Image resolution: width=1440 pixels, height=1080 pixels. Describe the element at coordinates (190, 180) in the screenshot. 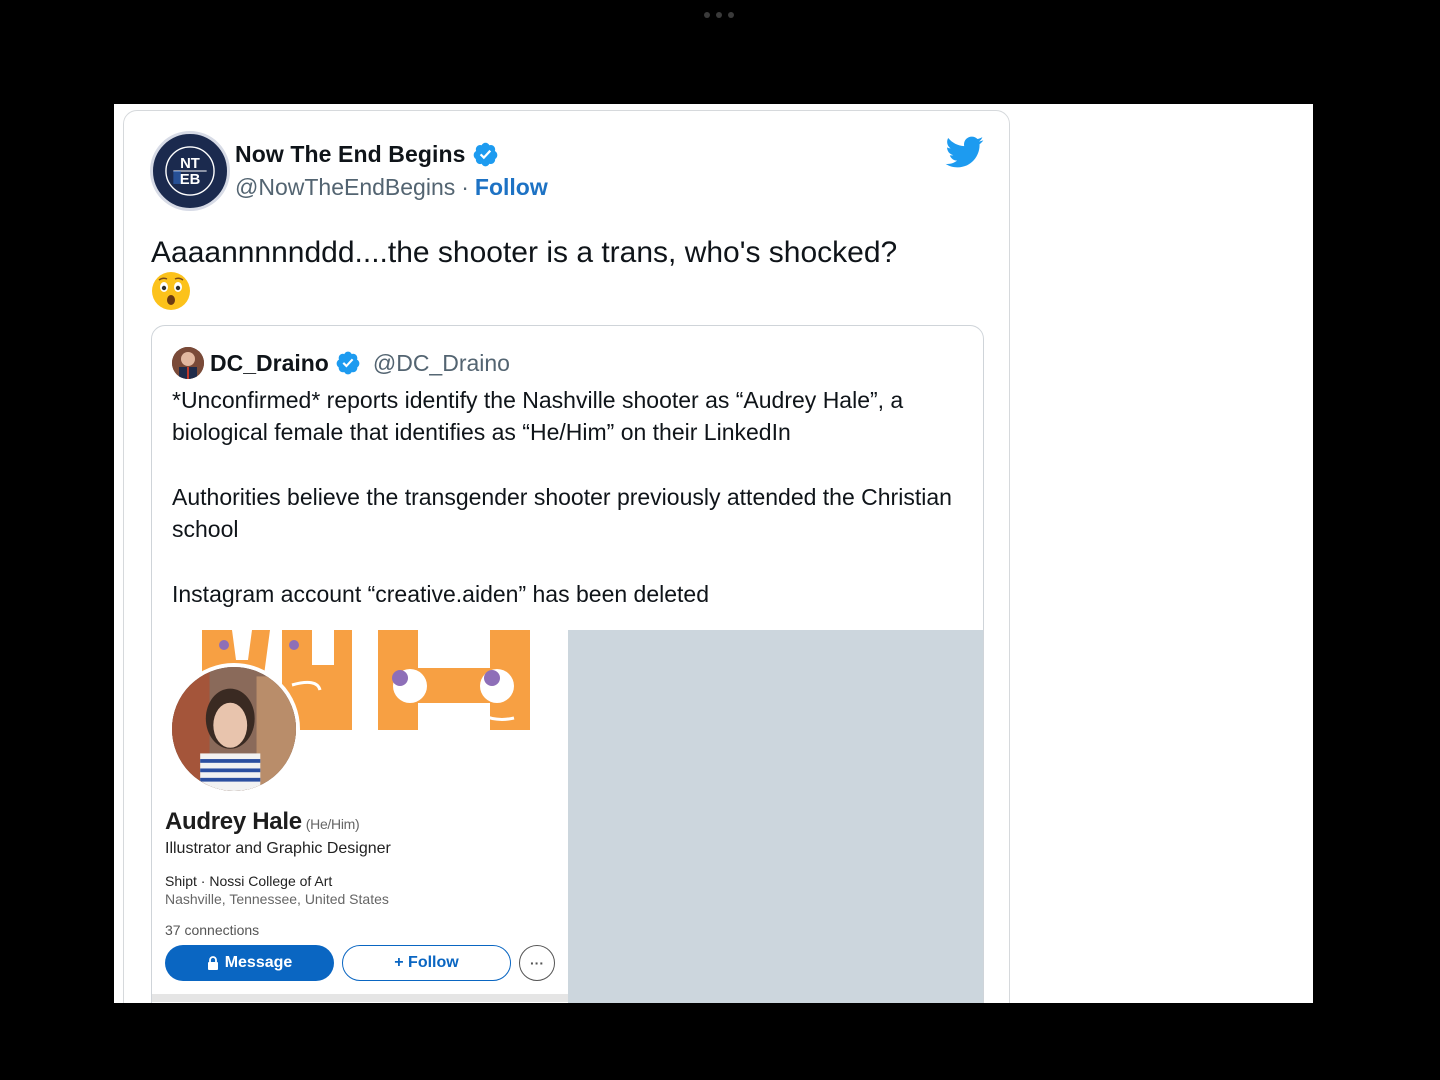

I see `avatar-initials-bottom: EB` at that location.